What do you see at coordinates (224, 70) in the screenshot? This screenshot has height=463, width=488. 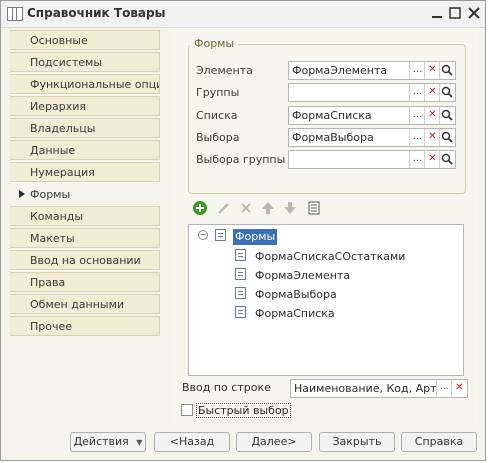 I see `element-form-label: Элемента` at bounding box center [224, 70].